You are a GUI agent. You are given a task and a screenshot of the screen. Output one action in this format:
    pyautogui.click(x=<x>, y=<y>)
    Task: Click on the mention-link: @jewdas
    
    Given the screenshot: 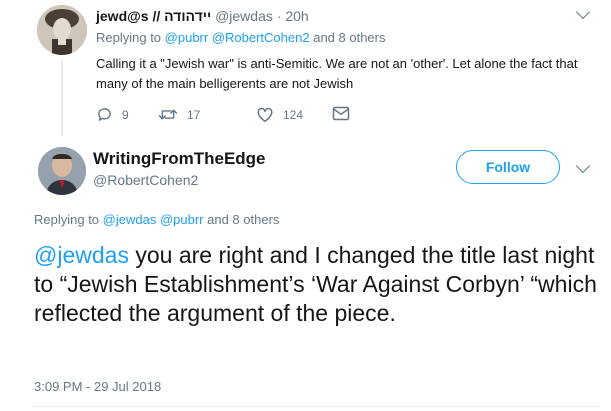 What is the action you would take?
    pyautogui.click(x=81, y=255)
    